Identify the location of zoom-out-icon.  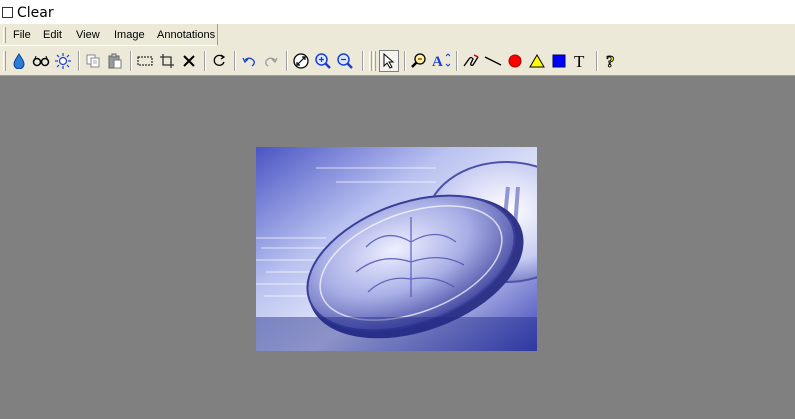
(345, 61).